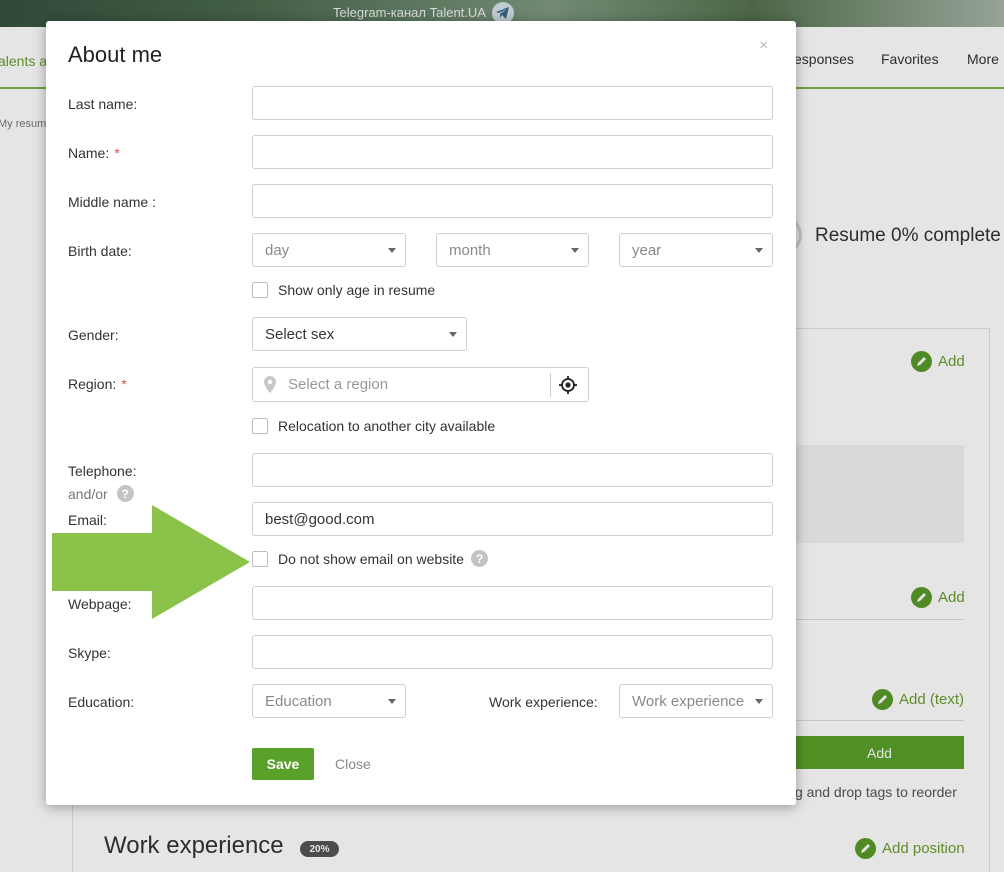 The width and height of the screenshot is (1004, 872). What do you see at coordinates (359, 334) in the screenshot?
I see `gender-select: Select sex` at bounding box center [359, 334].